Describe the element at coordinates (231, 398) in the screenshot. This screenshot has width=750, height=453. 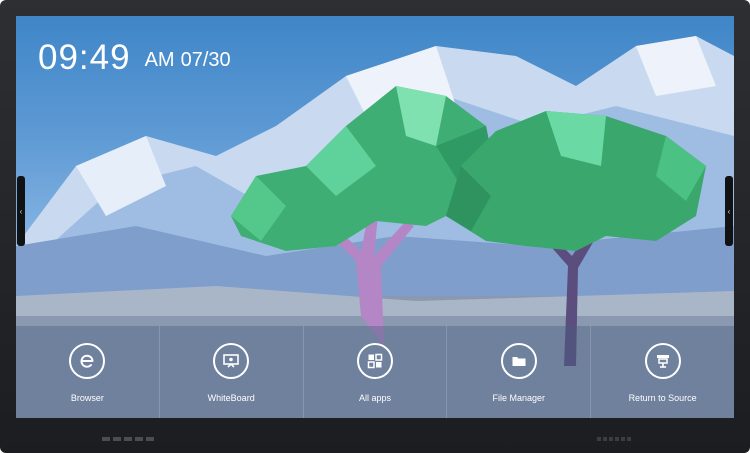
I see `whiteboard-label: WhiteBoard` at that location.